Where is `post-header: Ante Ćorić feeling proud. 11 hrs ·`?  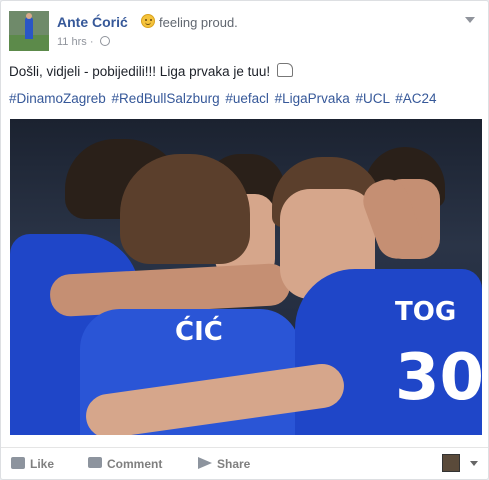 post-header: Ante Ćorić feeling proud. 11 hrs · is located at coordinates (244, 33).